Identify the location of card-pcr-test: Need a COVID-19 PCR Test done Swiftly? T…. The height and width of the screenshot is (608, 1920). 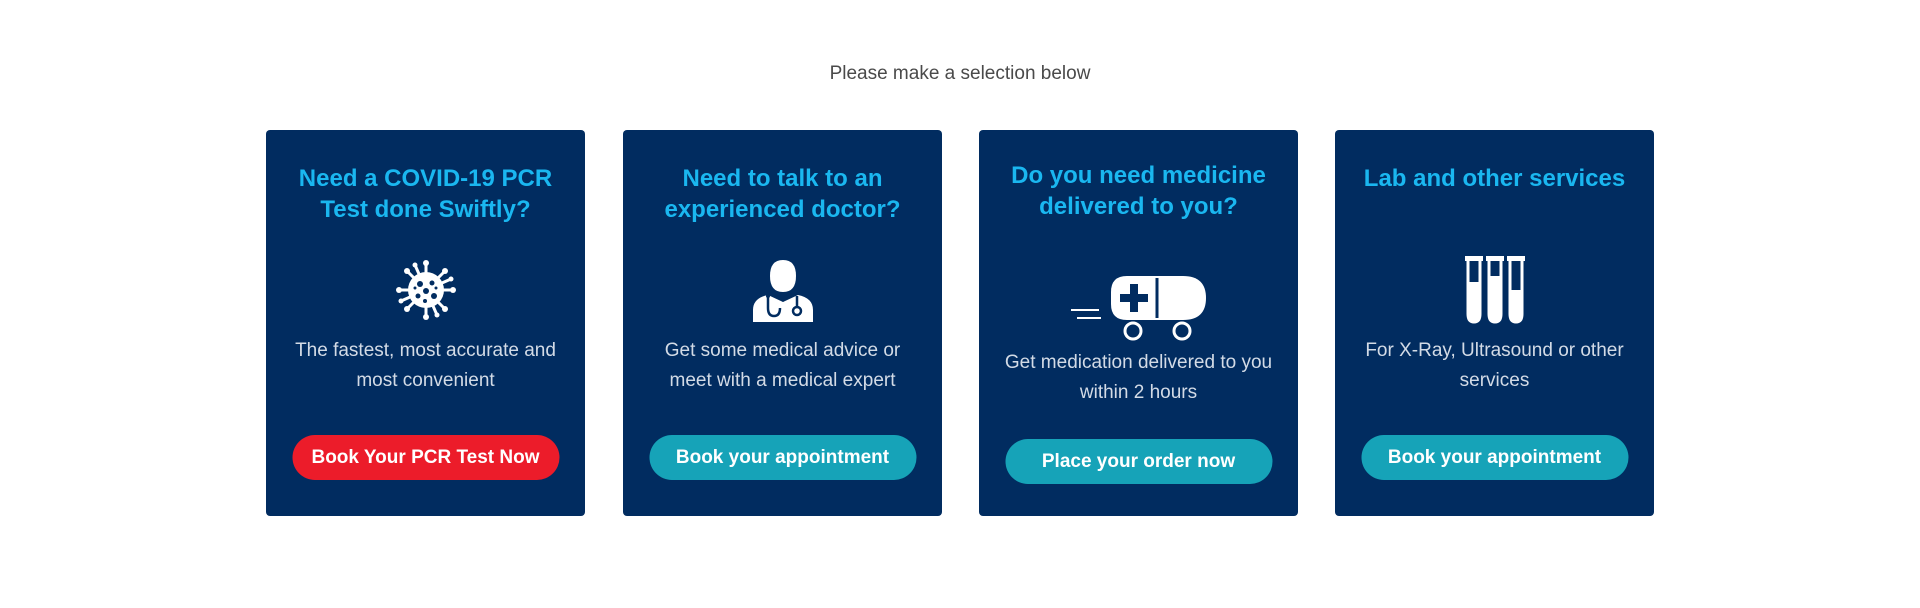
(425, 323).